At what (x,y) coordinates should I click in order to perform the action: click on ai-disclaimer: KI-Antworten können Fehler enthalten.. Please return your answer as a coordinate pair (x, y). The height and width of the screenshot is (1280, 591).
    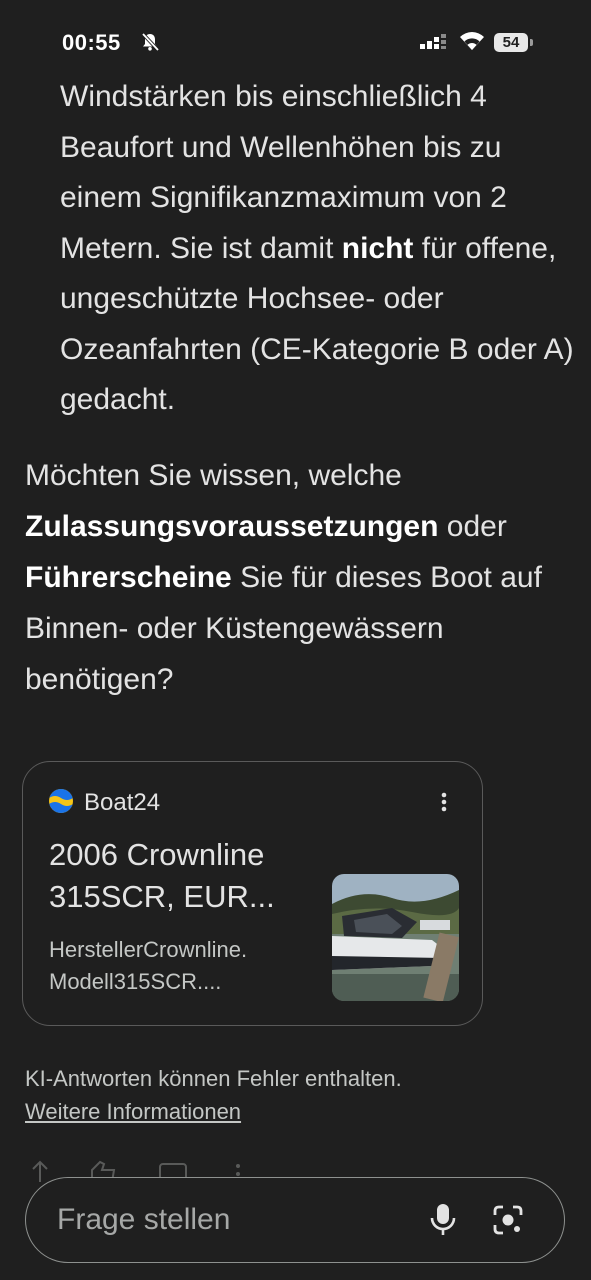
    Looking at the image, I should click on (213, 1078).